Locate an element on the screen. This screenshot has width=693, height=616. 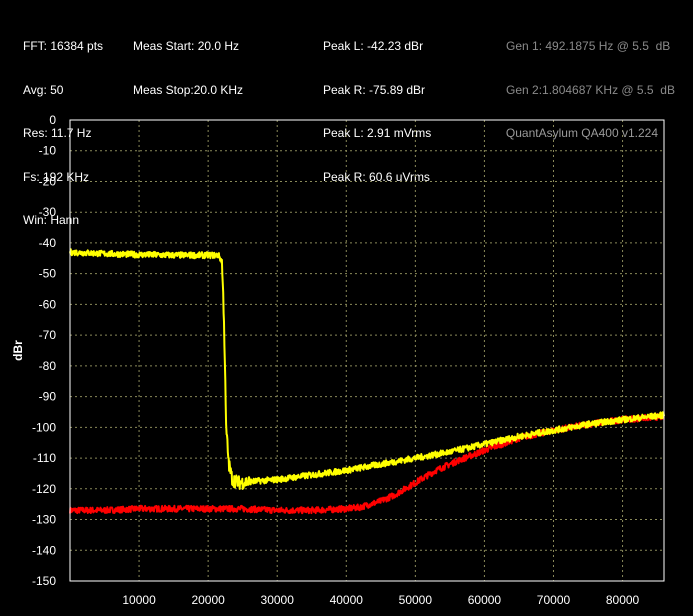
y-tick-label: -30 is located at coordinates (48, 212).